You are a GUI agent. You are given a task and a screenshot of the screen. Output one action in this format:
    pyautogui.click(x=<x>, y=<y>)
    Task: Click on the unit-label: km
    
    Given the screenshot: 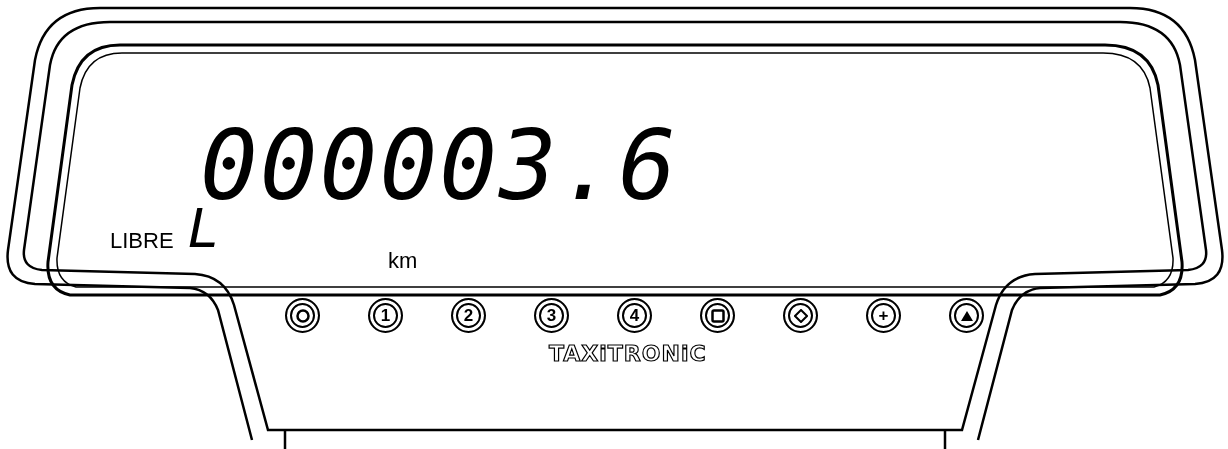 What is the action you would take?
    pyautogui.click(x=403, y=260)
    